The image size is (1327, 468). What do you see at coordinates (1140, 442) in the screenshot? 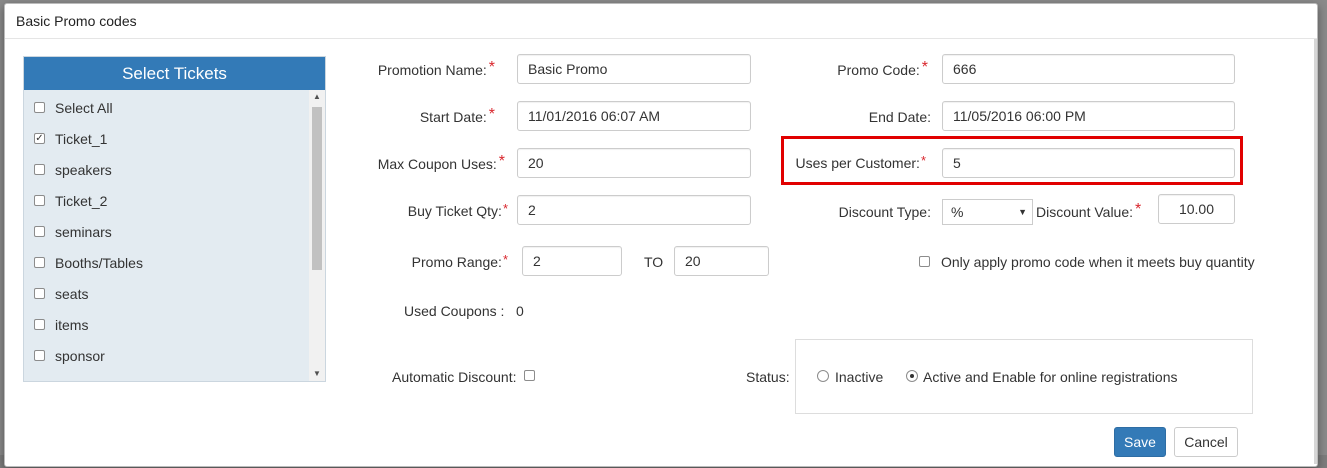
I see `save-button: Save` at bounding box center [1140, 442].